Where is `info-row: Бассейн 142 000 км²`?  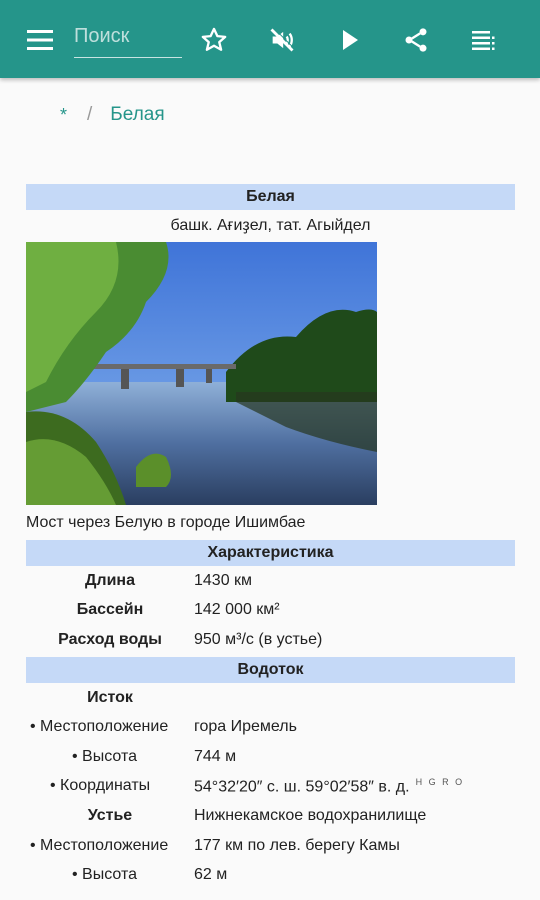 info-row: Бассейн 142 000 км² is located at coordinates (270, 611).